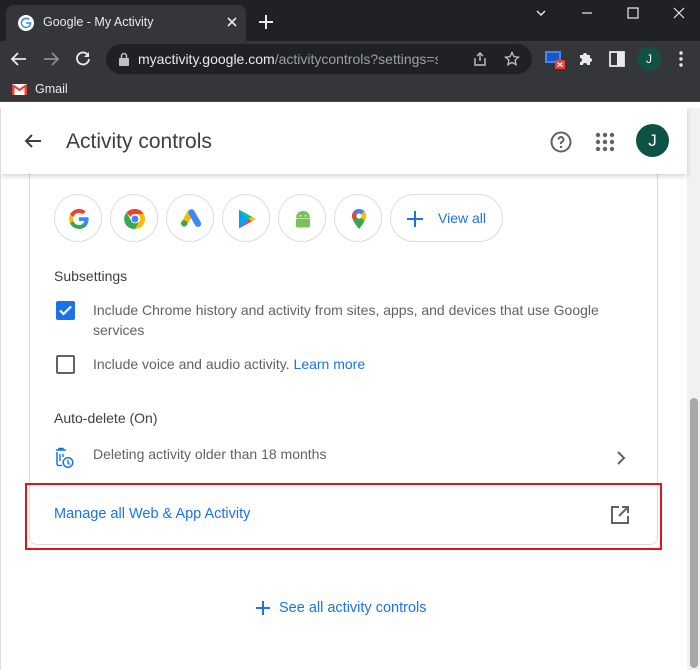 This screenshot has width=700, height=670. What do you see at coordinates (65, 364) in the screenshot?
I see `voice-audio-checkbox` at bounding box center [65, 364].